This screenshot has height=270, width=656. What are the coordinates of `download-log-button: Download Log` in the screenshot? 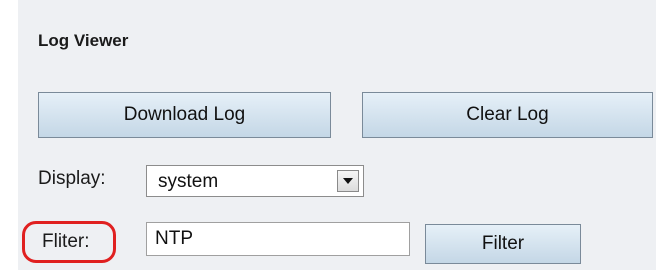 It's located at (184, 115).